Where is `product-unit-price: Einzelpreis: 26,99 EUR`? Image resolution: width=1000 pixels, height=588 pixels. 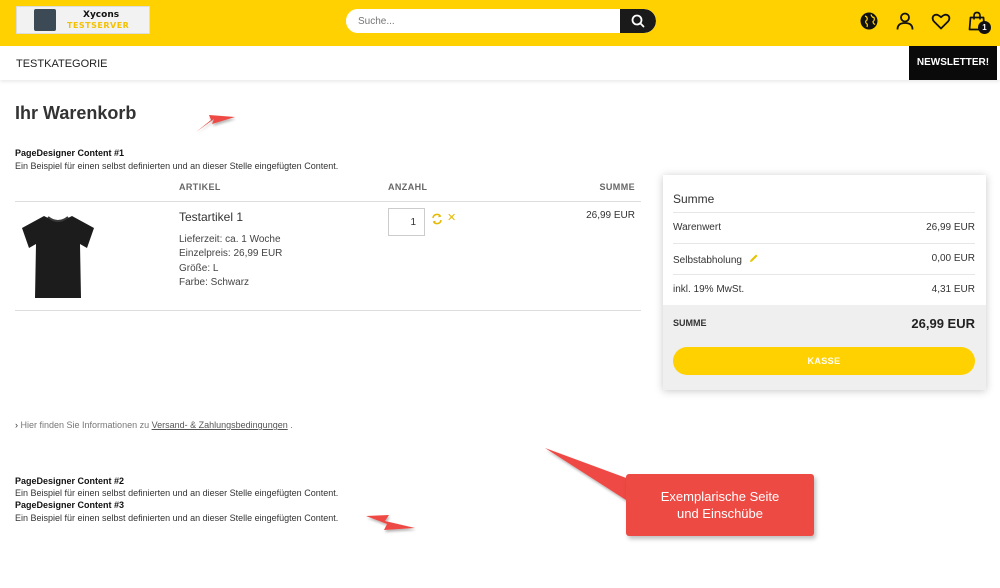 product-unit-price: Einzelpreis: 26,99 EUR is located at coordinates (231, 253).